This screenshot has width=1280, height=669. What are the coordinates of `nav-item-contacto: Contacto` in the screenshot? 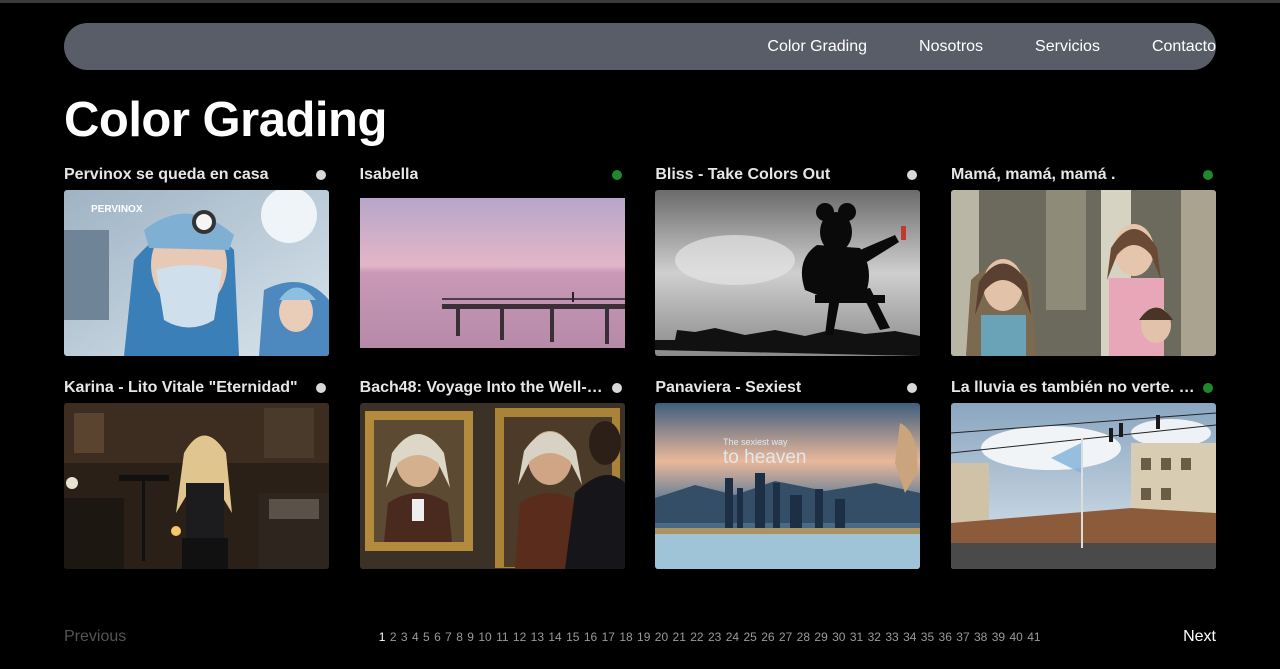 It's located at (1171, 47).